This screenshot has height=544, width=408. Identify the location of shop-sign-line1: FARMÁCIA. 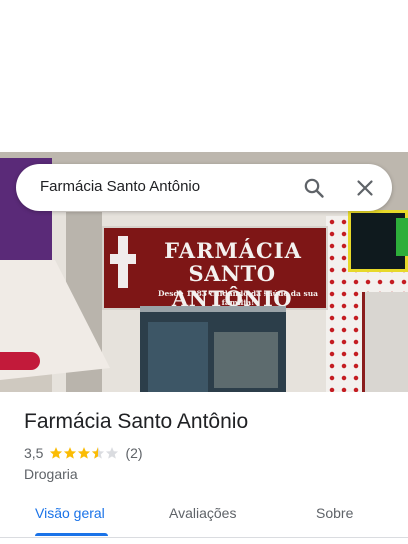
(233, 250).